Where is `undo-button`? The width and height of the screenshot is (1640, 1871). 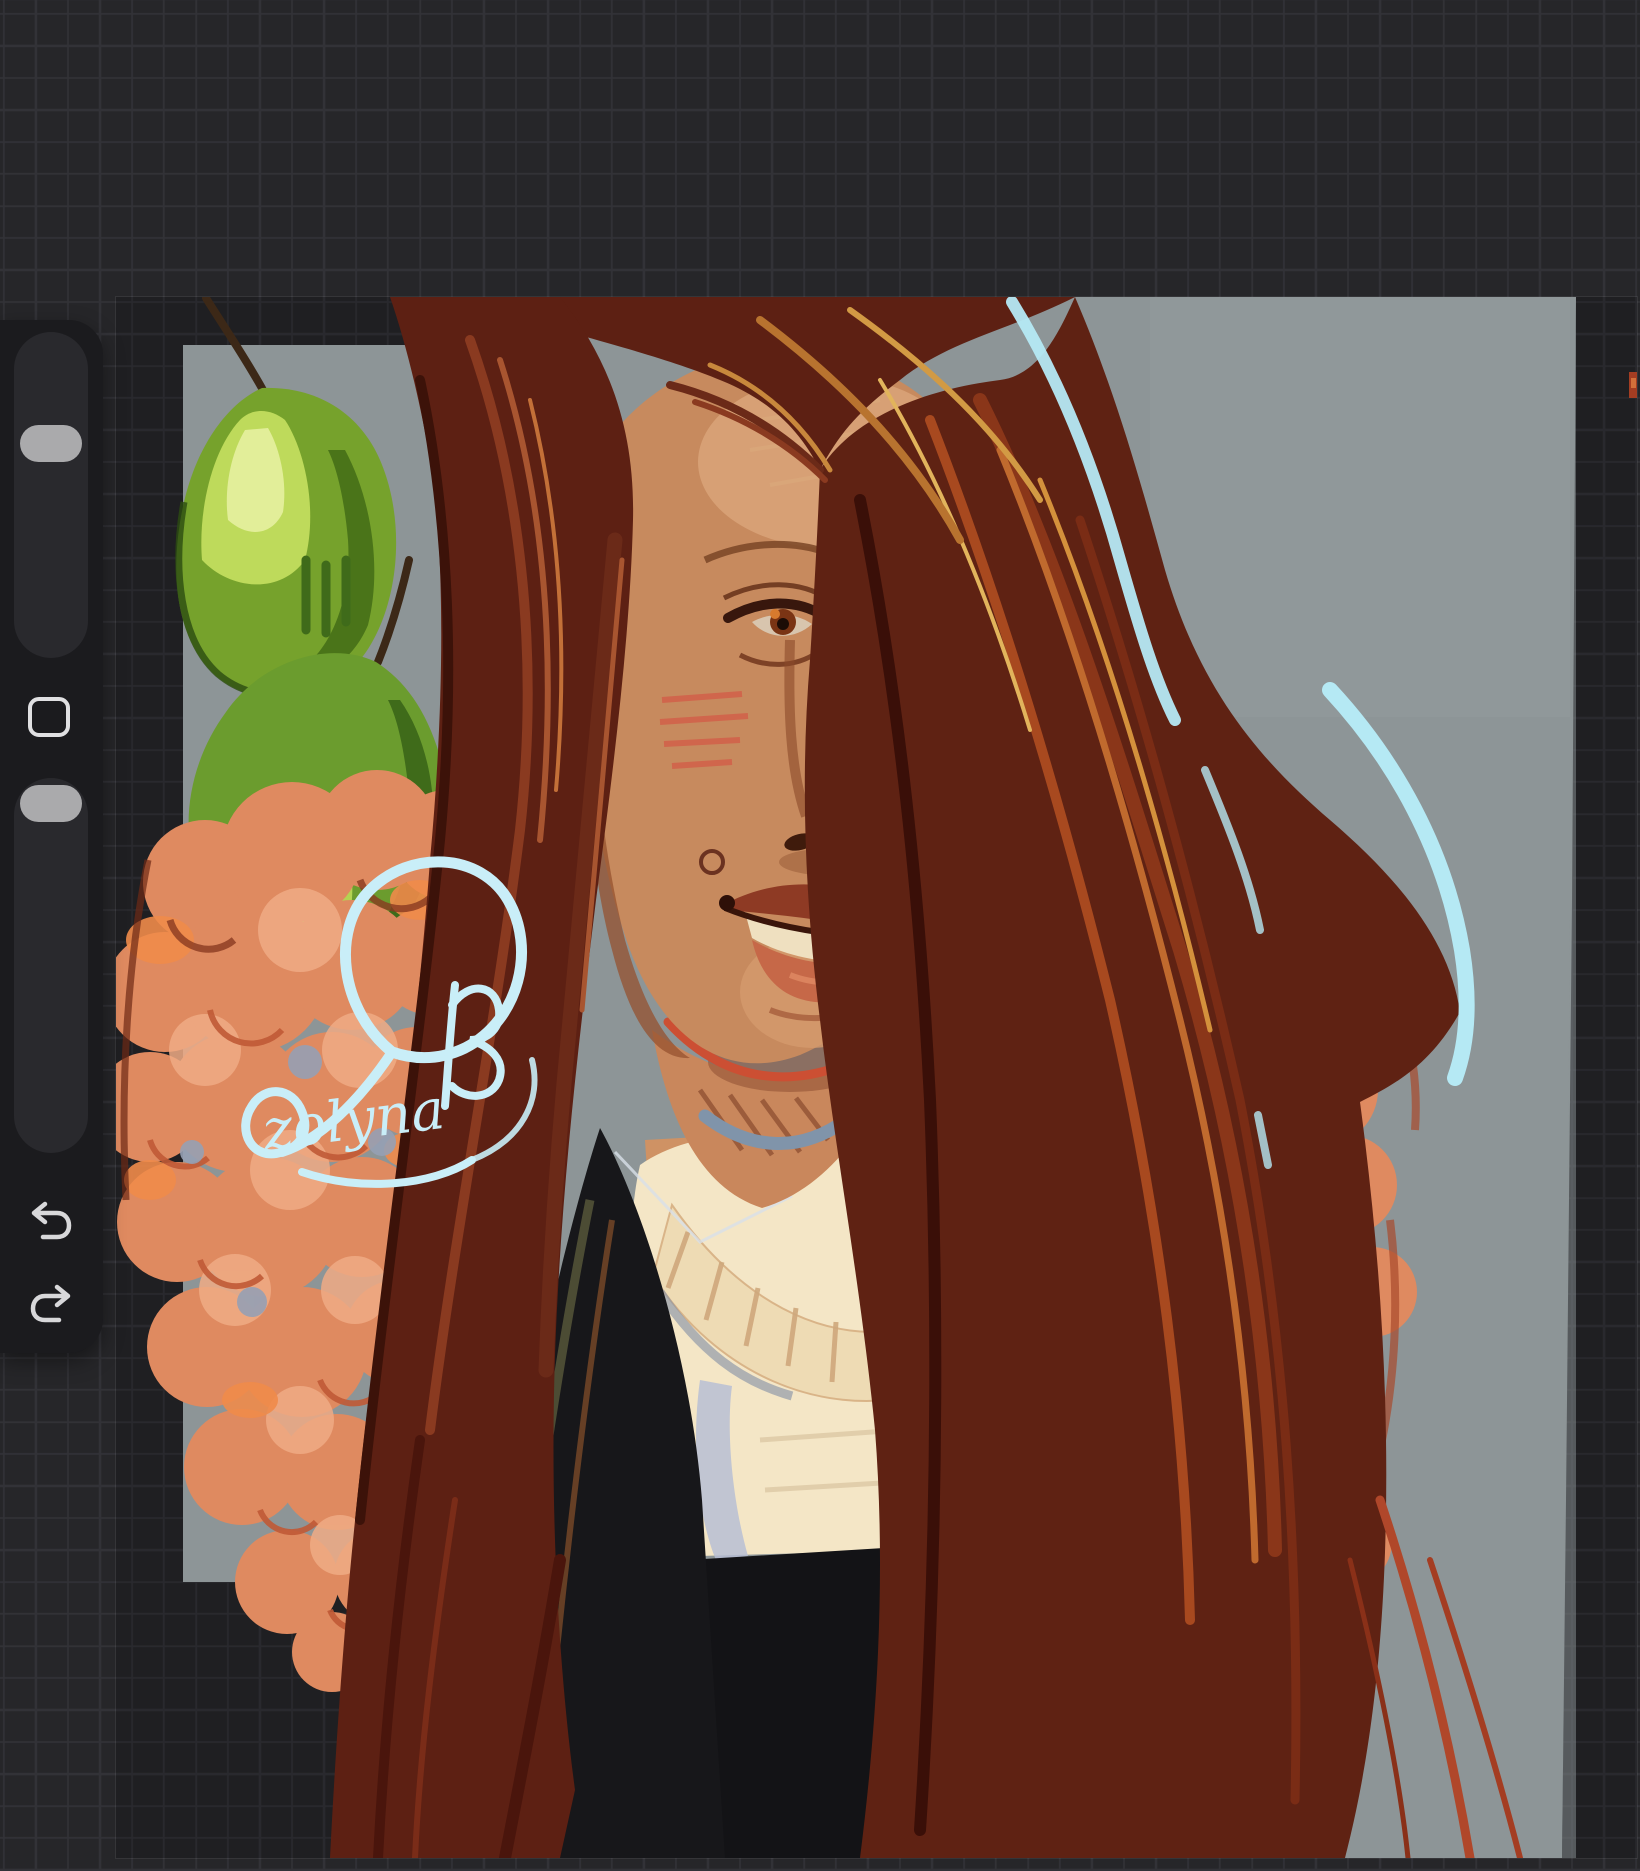 undo-button is located at coordinates (51, 1222).